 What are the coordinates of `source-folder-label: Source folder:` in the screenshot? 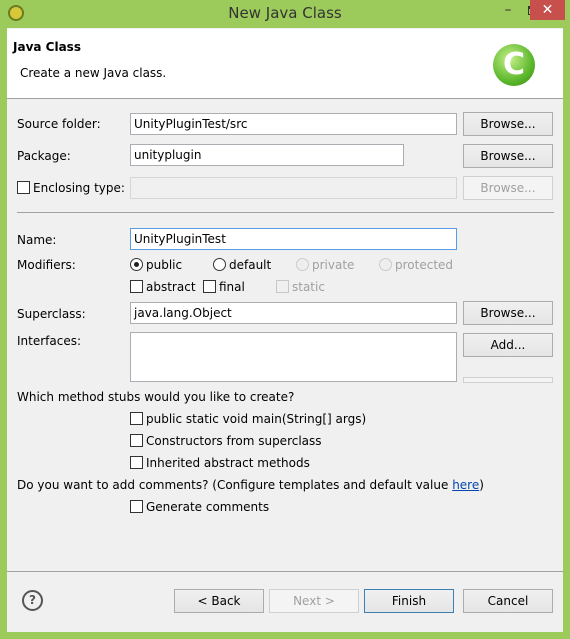 It's located at (59, 124).